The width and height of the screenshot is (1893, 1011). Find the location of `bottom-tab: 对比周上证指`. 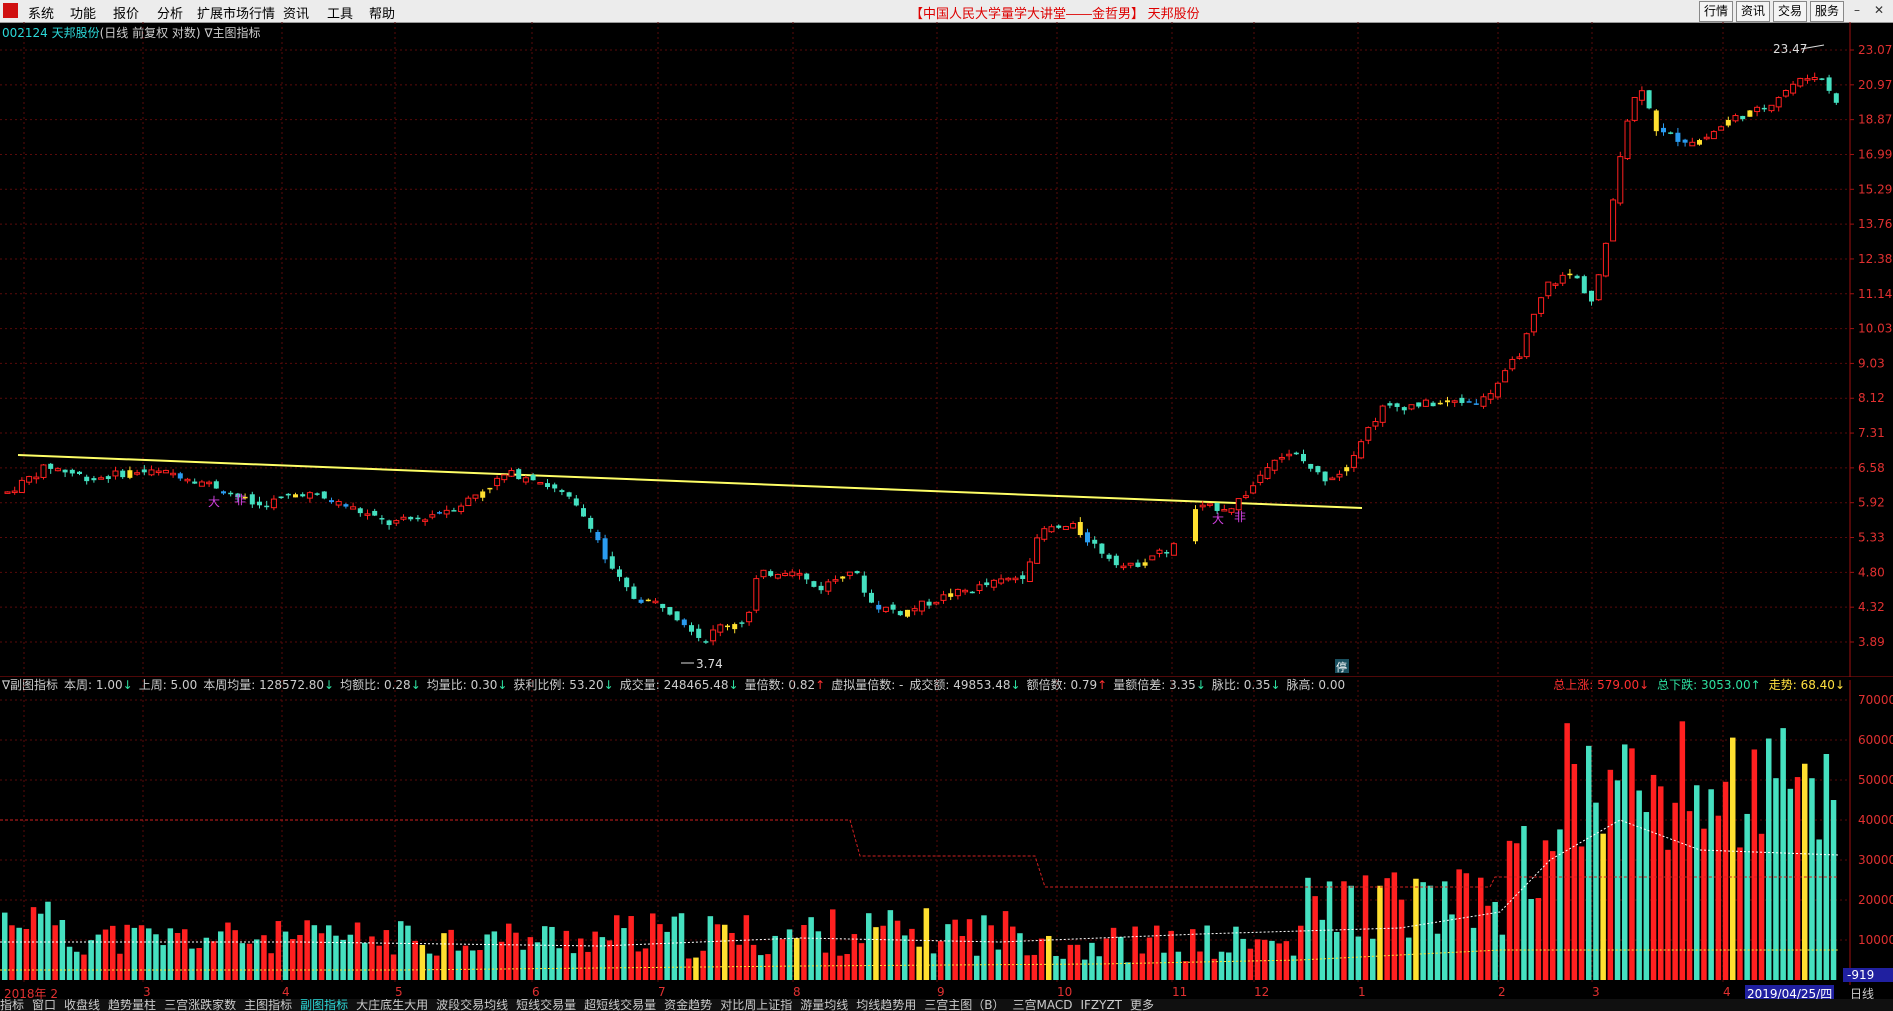

bottom-tab: 对比周上证指 is located at coordinates (756, 1005).